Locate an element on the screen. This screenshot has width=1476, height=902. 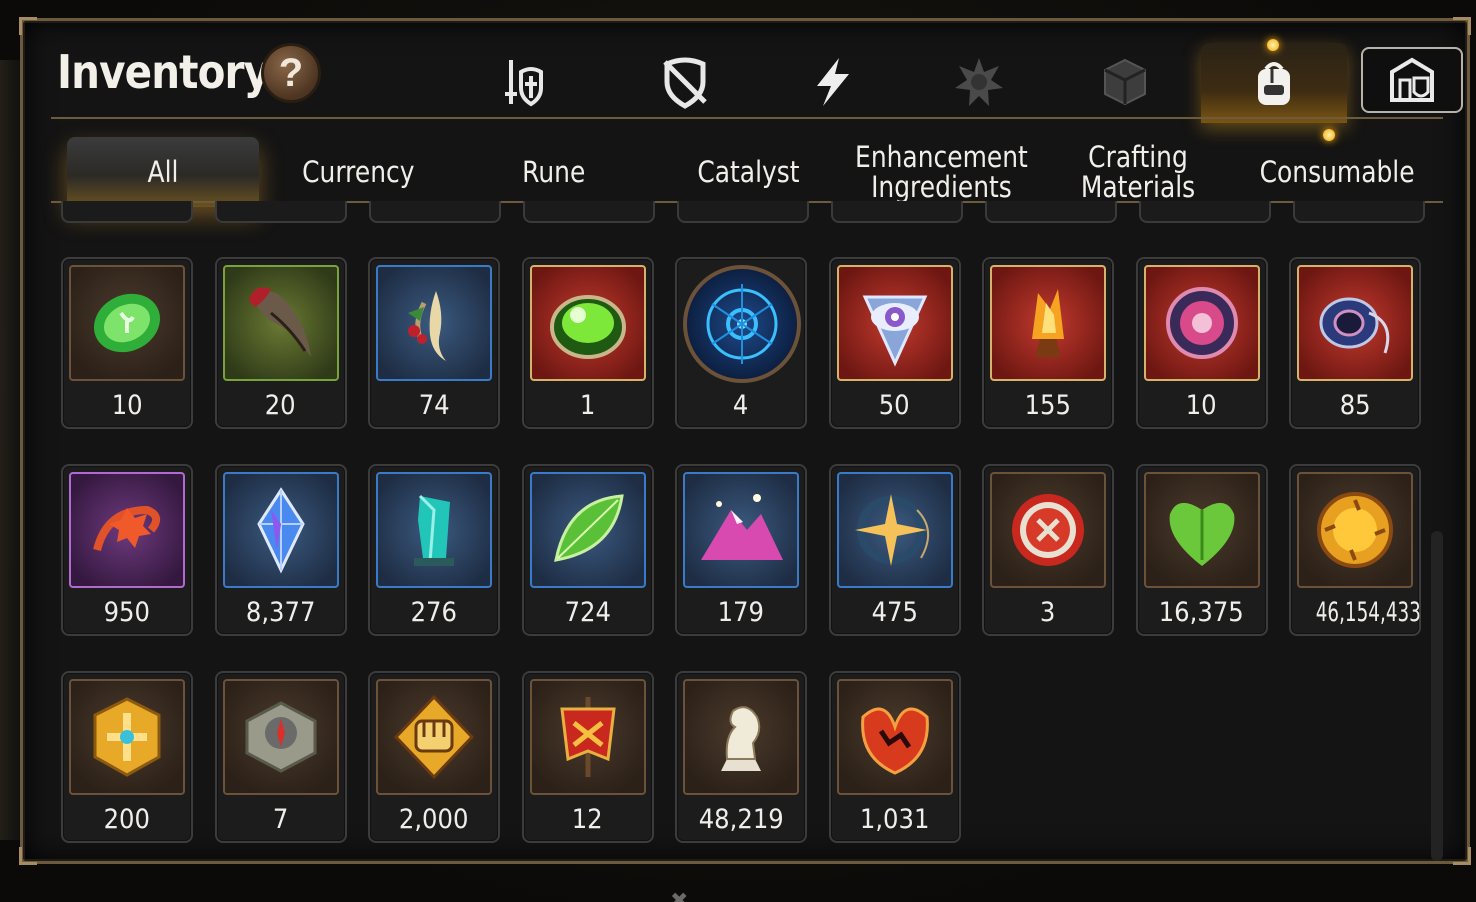
tab-rune: Rune is located at coordinates (554, 172).